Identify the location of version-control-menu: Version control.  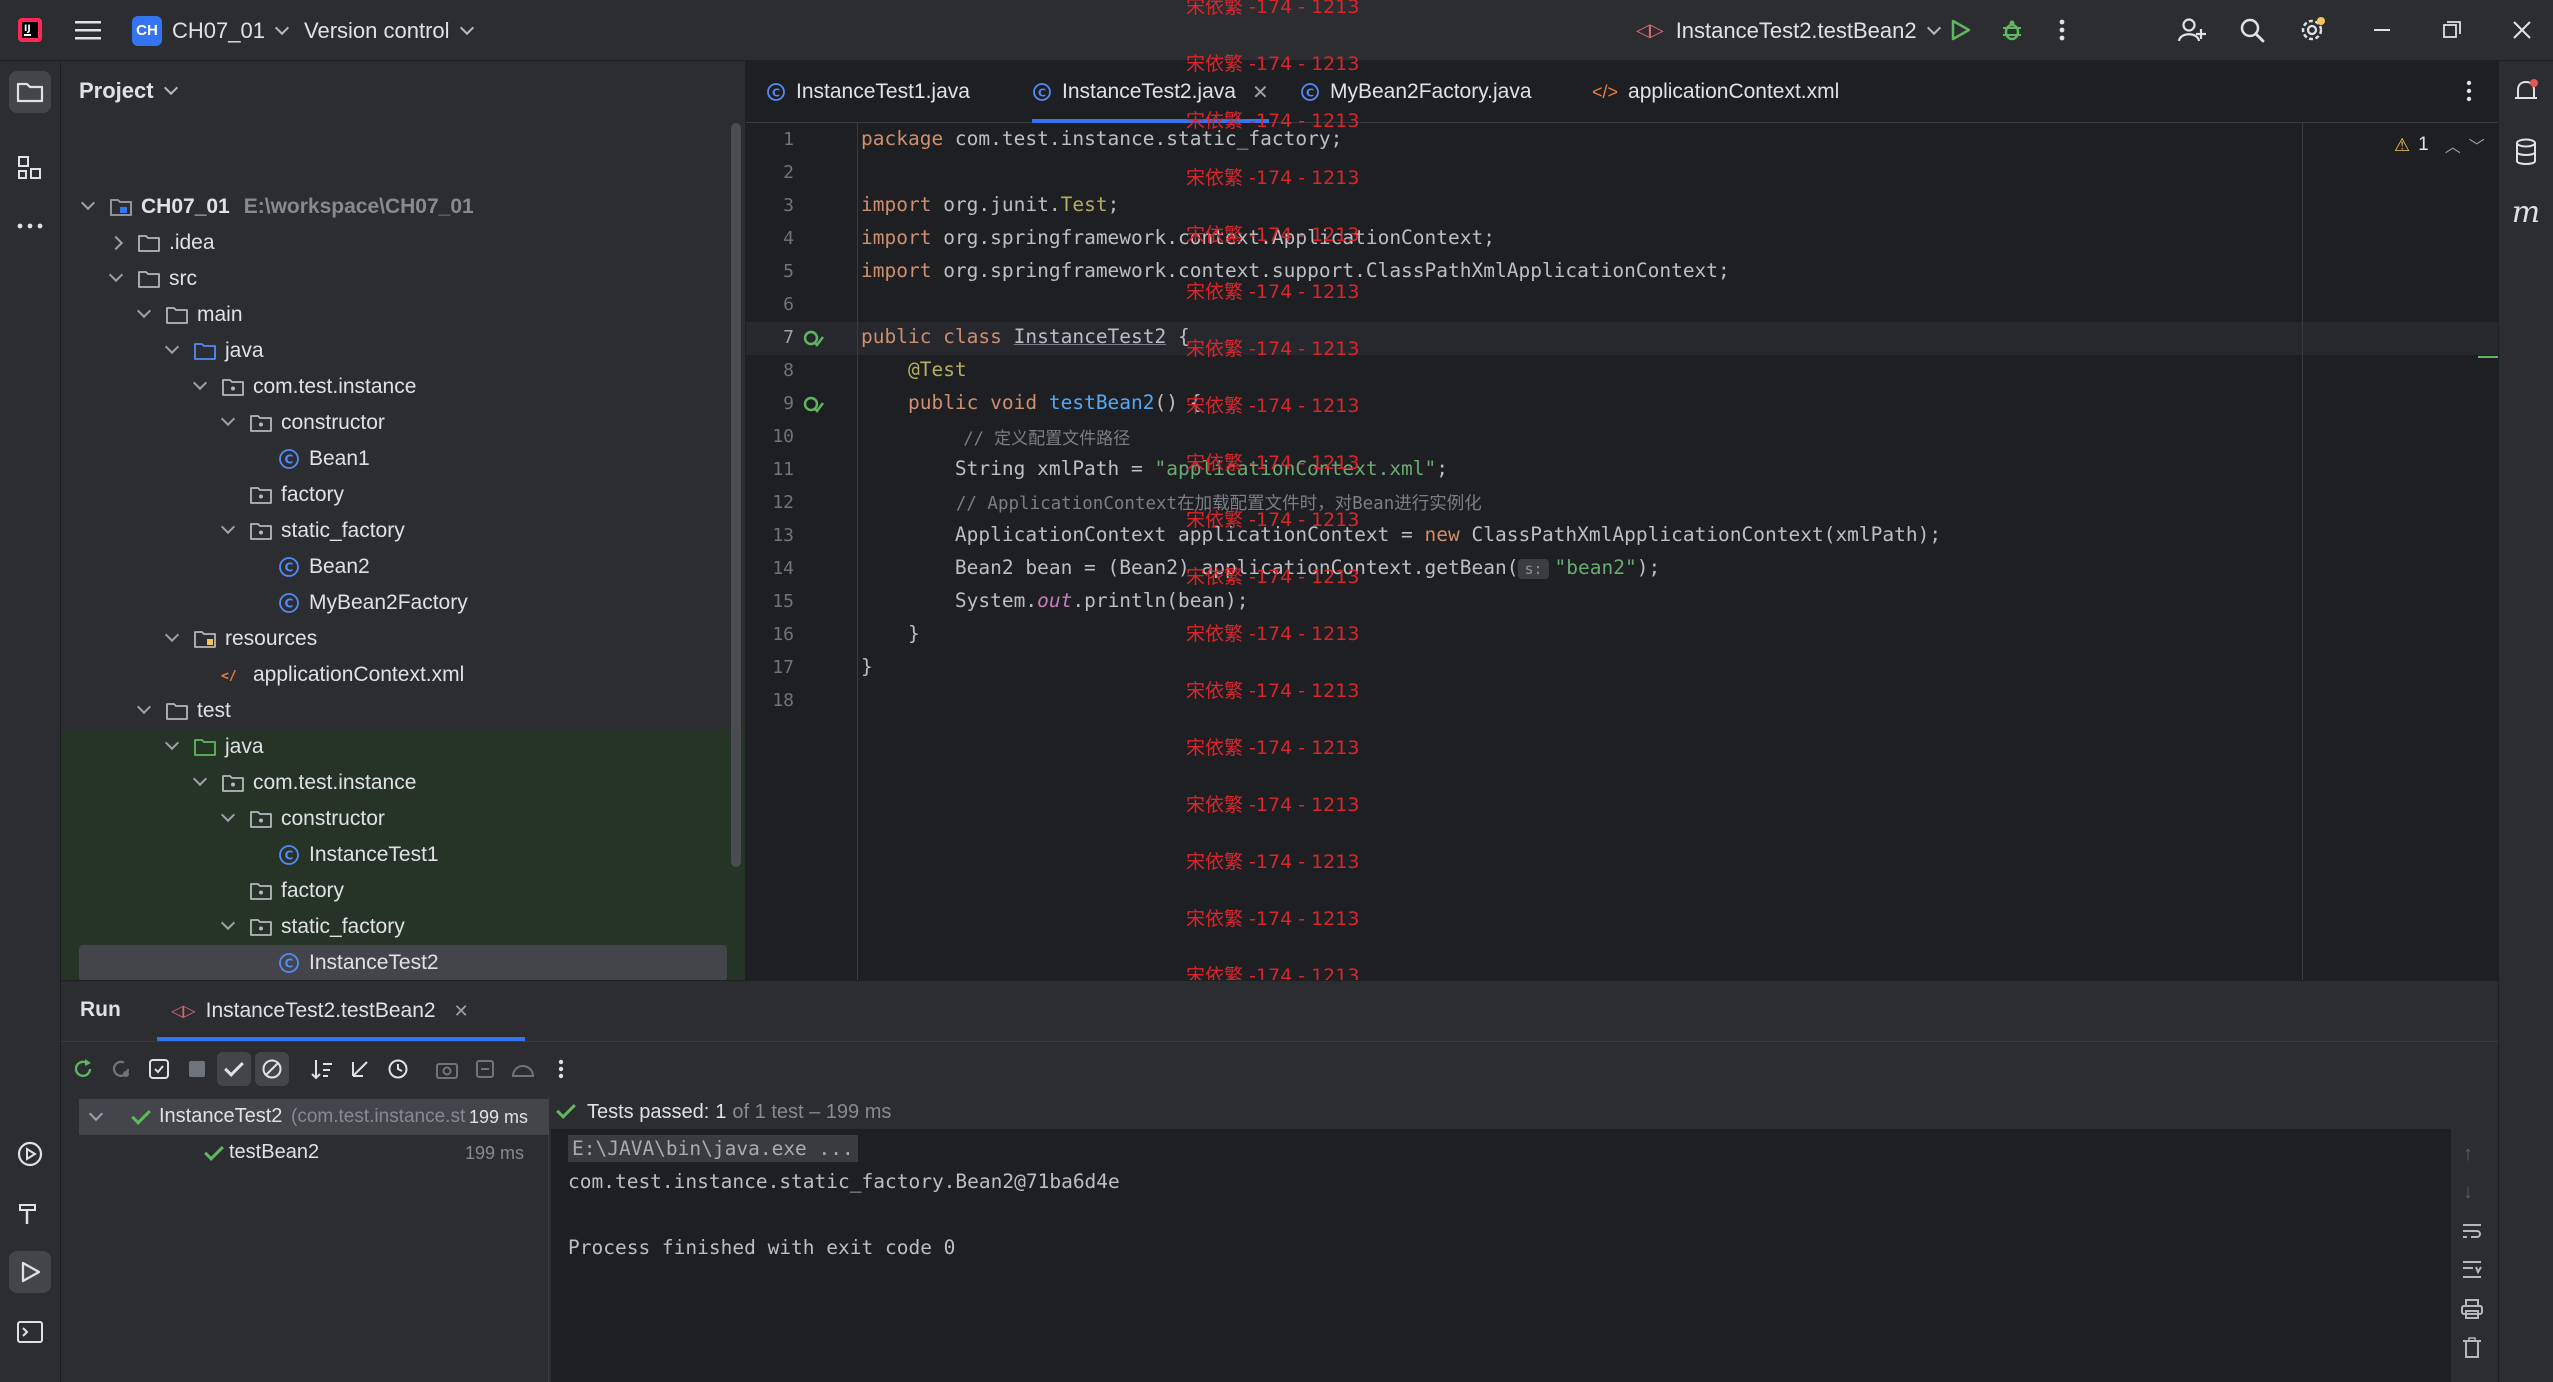
(389, 30).